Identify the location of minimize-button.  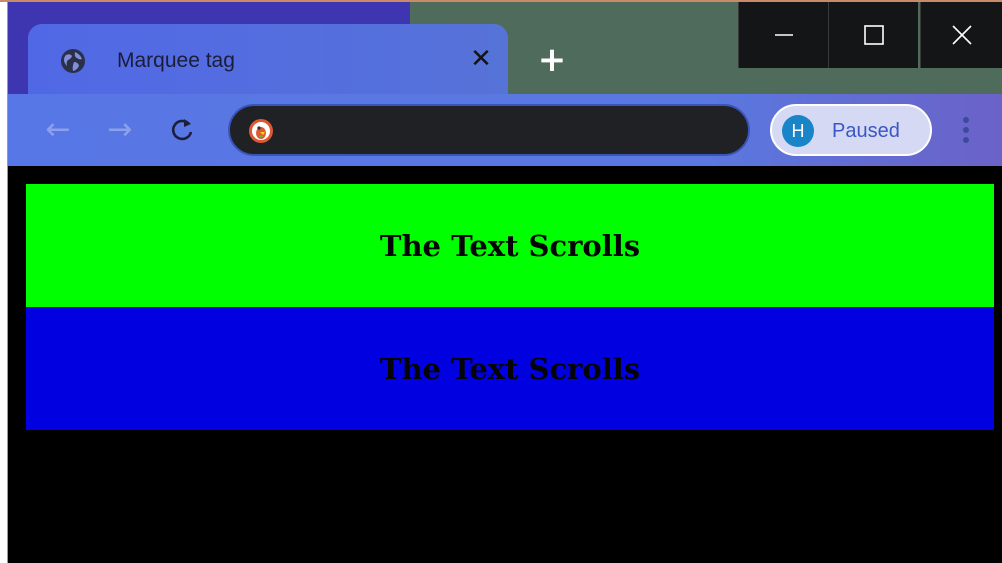
(783, 35).